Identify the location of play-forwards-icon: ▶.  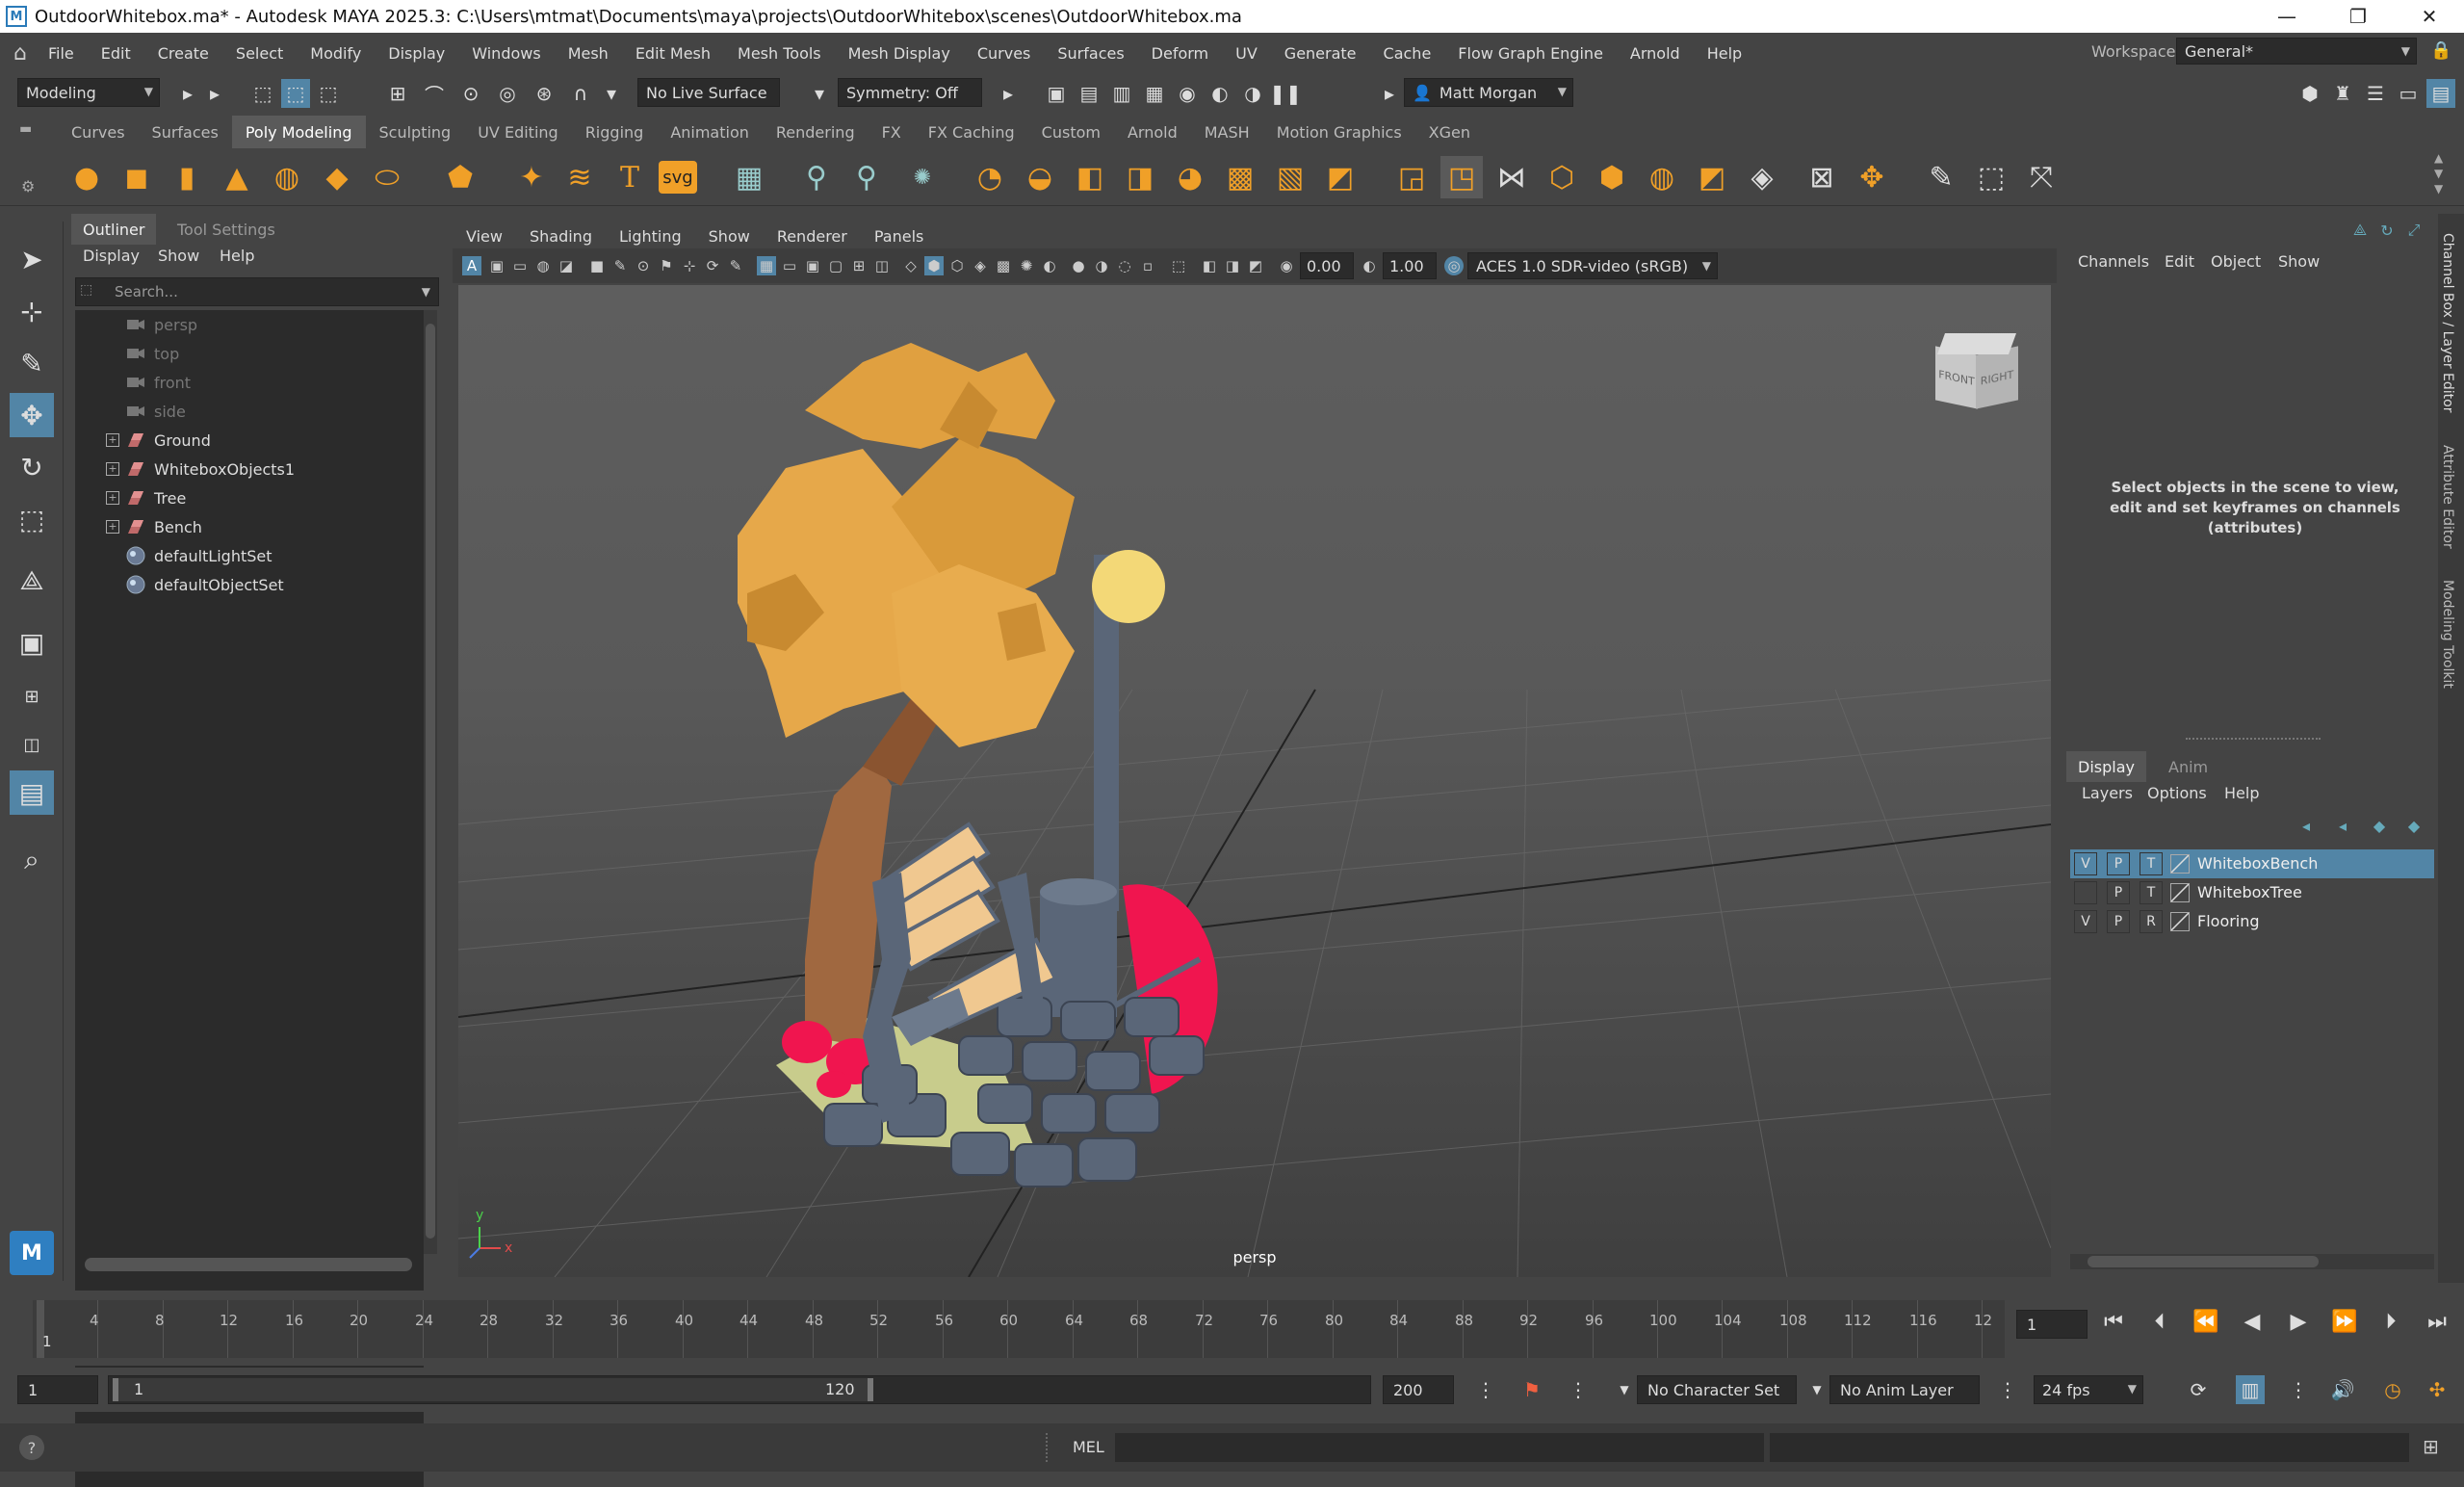
(2298, 1321).